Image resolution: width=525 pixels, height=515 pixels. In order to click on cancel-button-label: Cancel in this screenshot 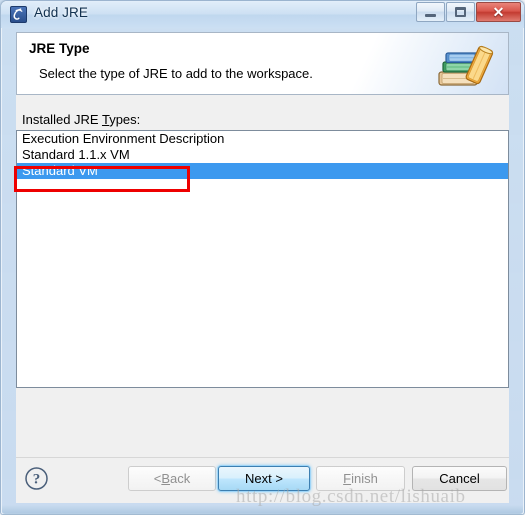, I will do `click(459, 478)`.